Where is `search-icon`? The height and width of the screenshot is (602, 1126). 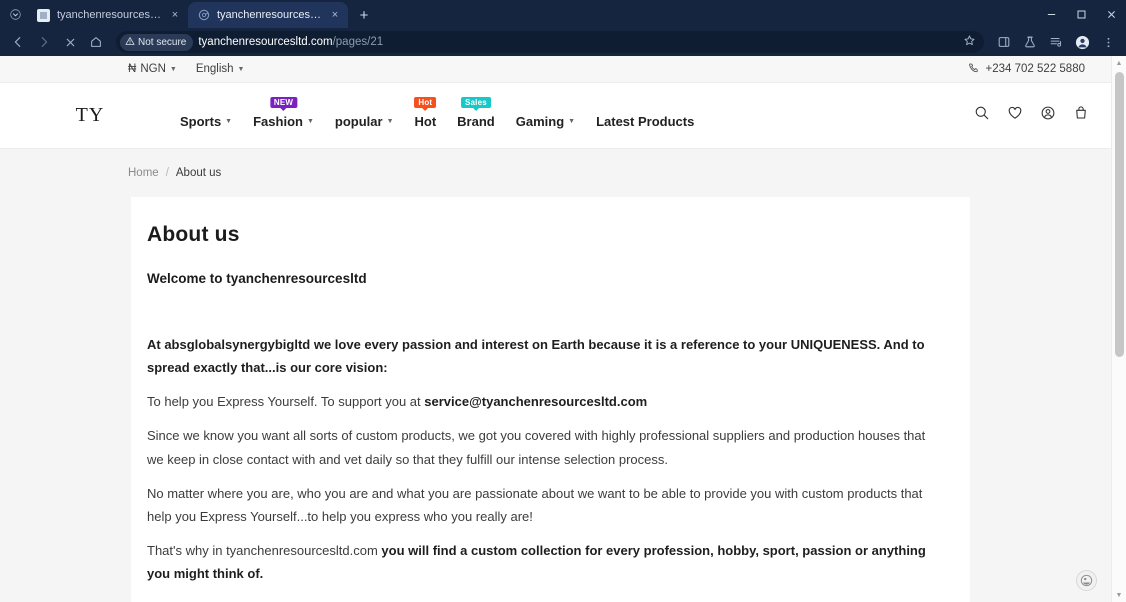
search-icon is located at coordinates (982, 115).